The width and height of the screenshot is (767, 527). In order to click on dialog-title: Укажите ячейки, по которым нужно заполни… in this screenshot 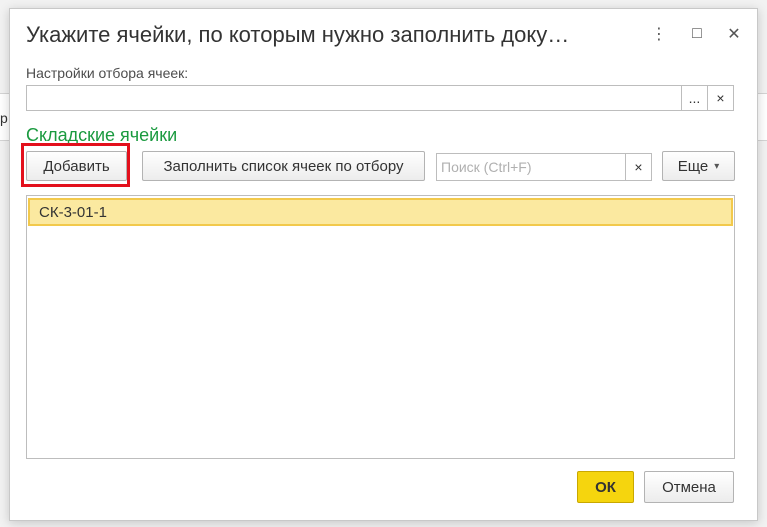, I will do `click(298, 34)`.